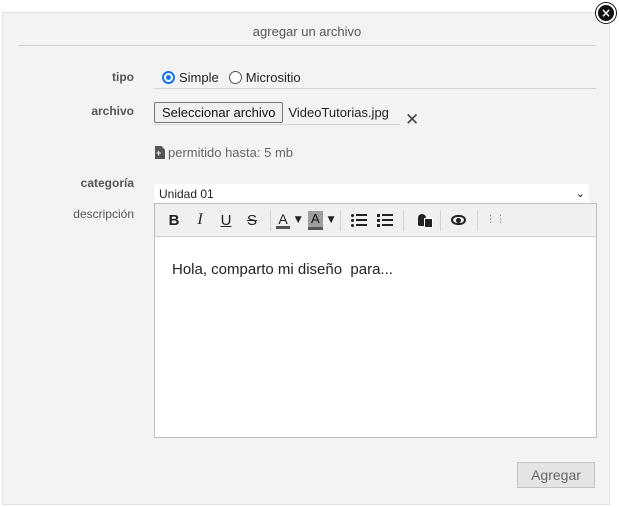  What do you see at coordinates (556, 475) in the screenshot?
I see `agregar-button: Agregar` at bounding box center [556, 475].